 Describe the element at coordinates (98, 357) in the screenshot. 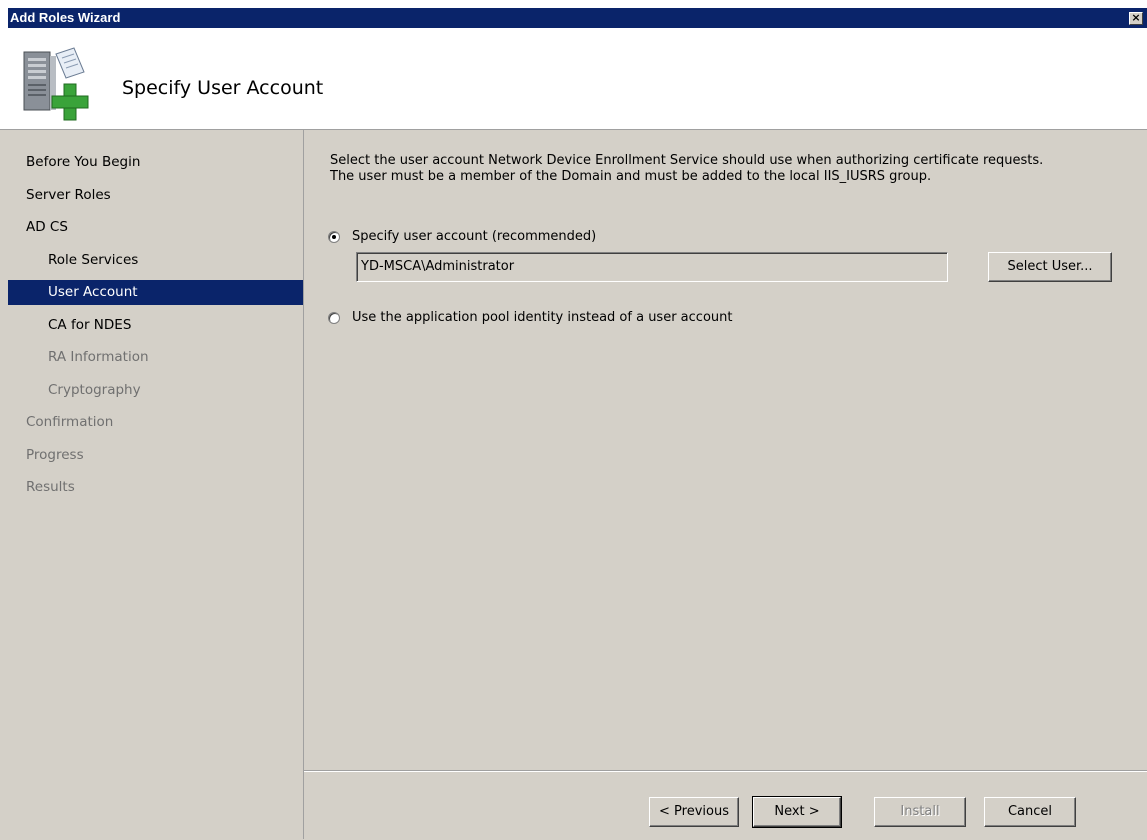

I see `nav-item-ra-information: RA Information` at that location.